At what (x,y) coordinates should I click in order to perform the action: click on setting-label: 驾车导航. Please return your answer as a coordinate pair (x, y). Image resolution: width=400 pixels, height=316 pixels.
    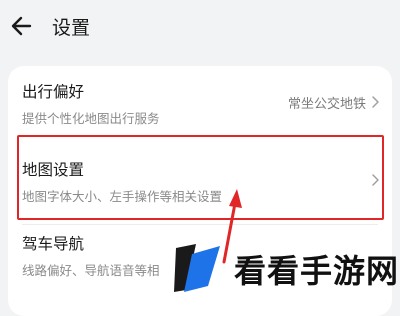
    Looking at the image, I should click on (53, 244).